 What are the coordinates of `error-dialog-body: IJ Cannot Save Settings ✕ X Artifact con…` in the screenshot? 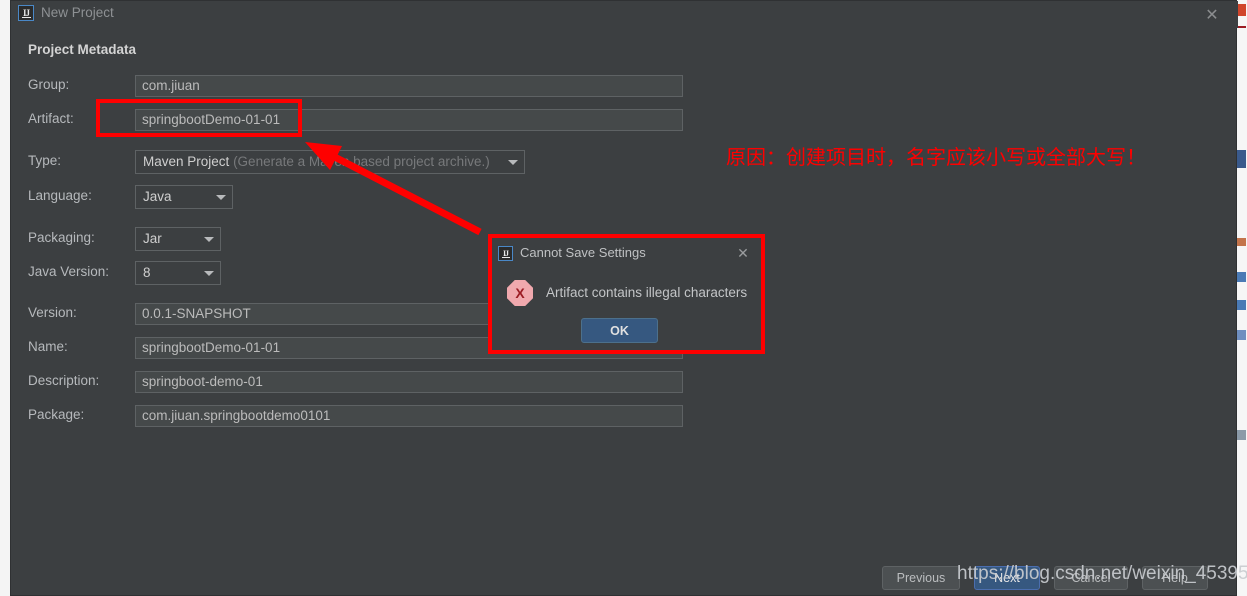 It's located at (626, 294).